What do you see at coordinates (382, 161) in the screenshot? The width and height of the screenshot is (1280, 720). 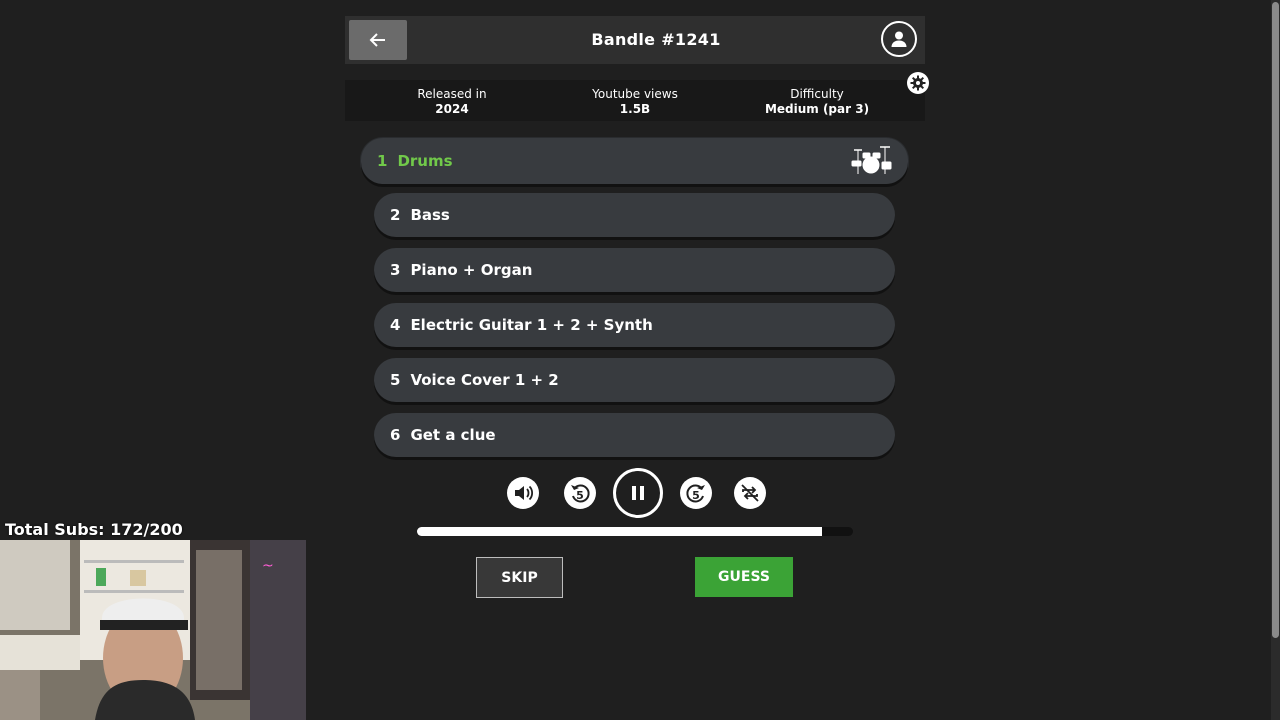 I see `track-number: 1` at bounding box center [382, 161].